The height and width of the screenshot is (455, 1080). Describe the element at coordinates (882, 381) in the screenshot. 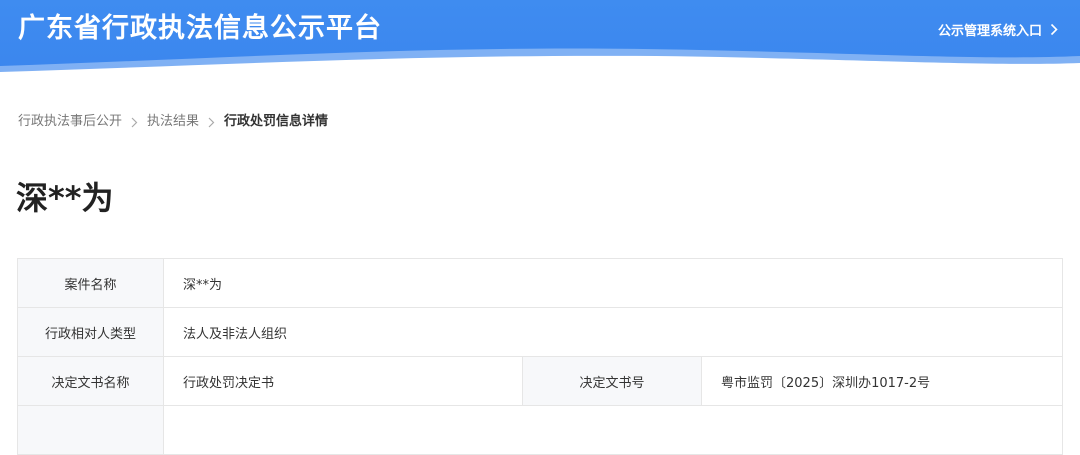

I see `decision-doc-number-value: 粤市监罚〔2025〕深圳办1017-2号` at that location.